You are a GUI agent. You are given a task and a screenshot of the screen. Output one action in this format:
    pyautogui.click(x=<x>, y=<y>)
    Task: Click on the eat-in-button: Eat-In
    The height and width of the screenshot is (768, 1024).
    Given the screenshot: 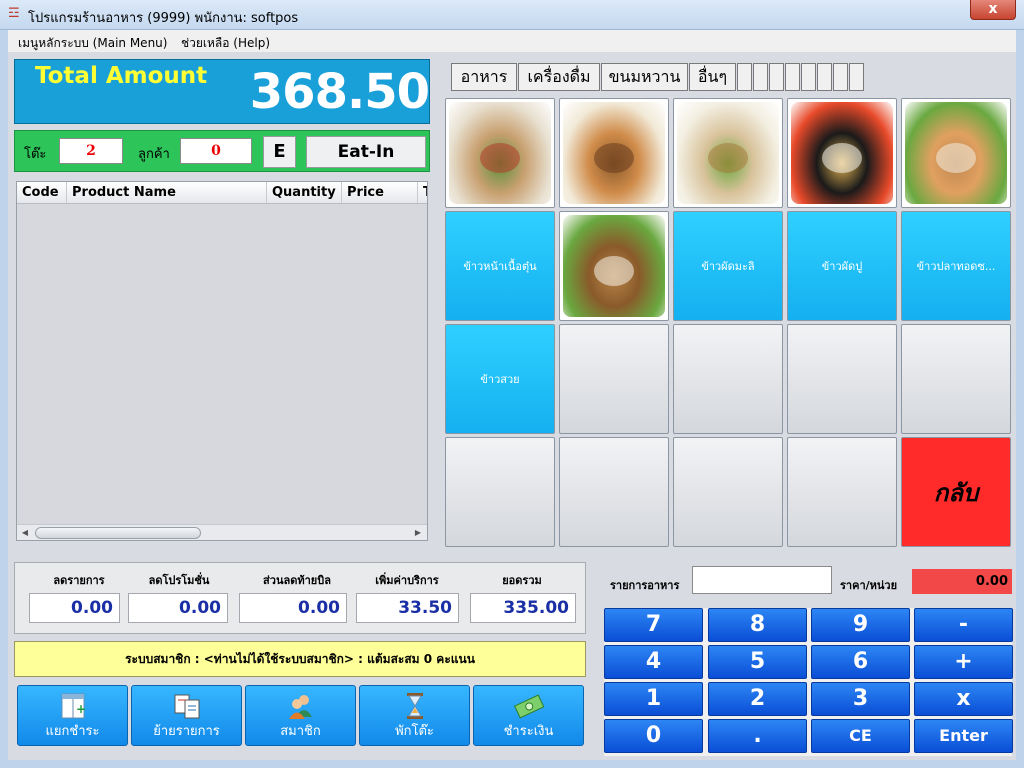 What is the action you would take?
    pyautogui.click(x=366, y=152)
    